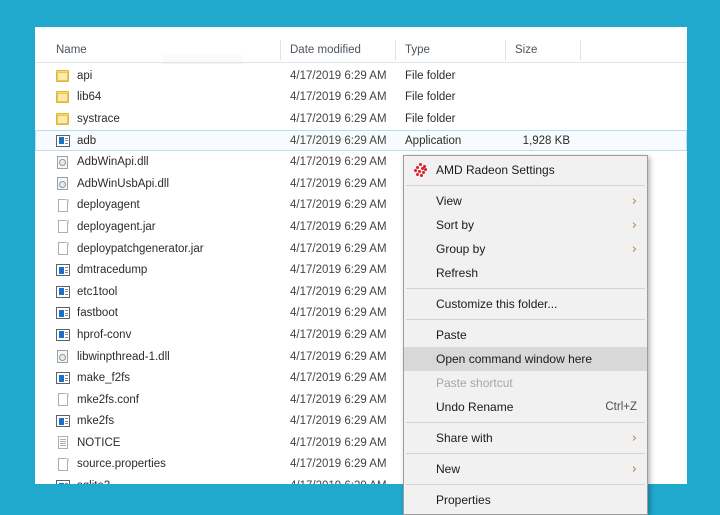 Image resolution: width=720 pixels, height=515 pixels. Describe the element at coordinates (463, 500) in the screenshot. I see `menu-item-label: Properties` at that location.